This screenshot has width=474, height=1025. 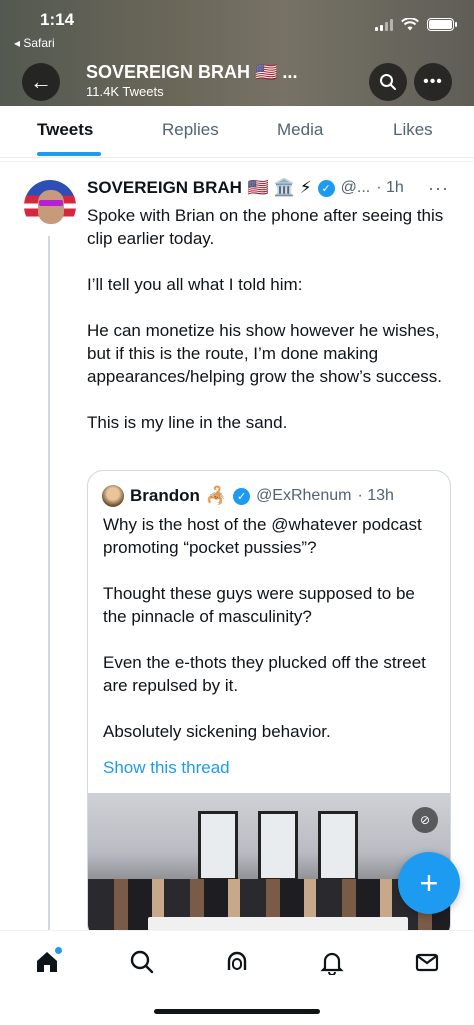 I want to click on profile-header: ← SOVEREIGN BRAH 🇺🇸 ... 11.4K Tweets •••, so click(x=237, y=82).